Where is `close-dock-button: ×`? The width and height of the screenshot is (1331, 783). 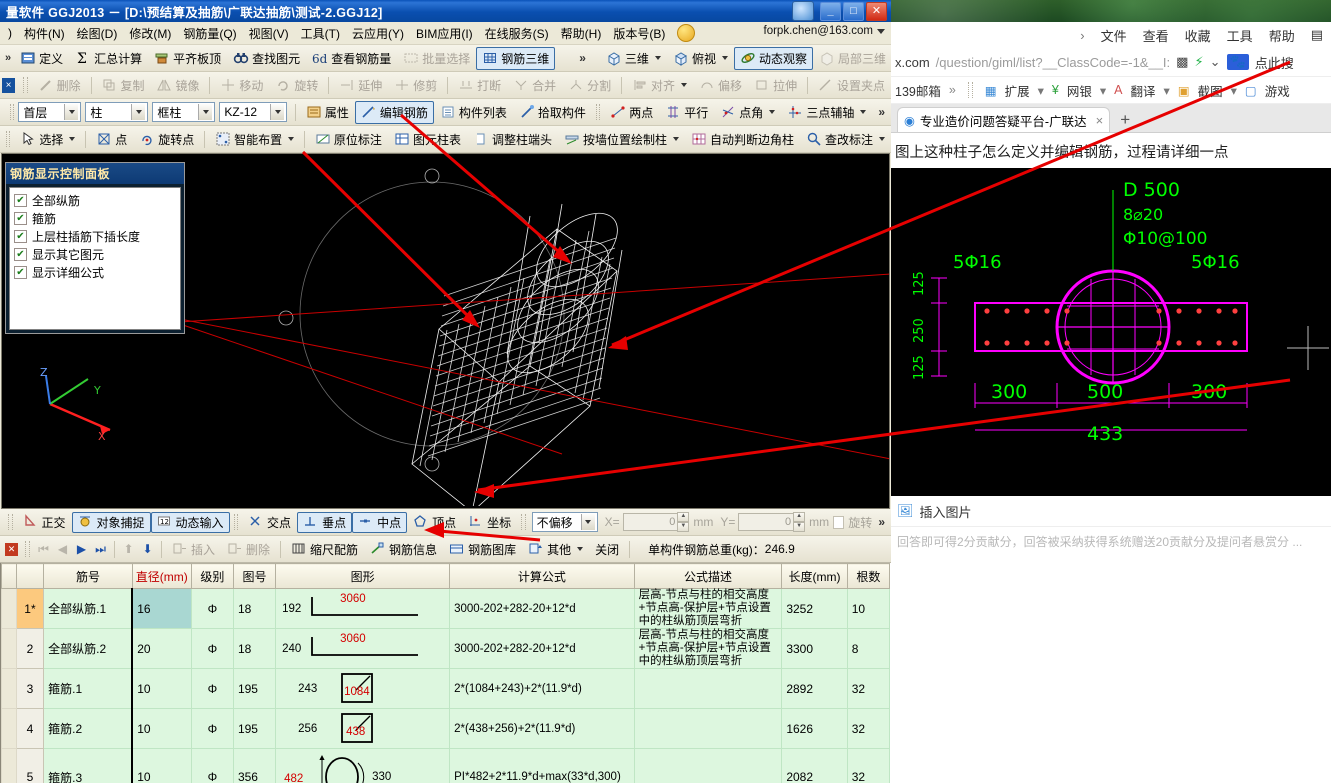
close-dock-button: × is located at coordinates (8, 85).